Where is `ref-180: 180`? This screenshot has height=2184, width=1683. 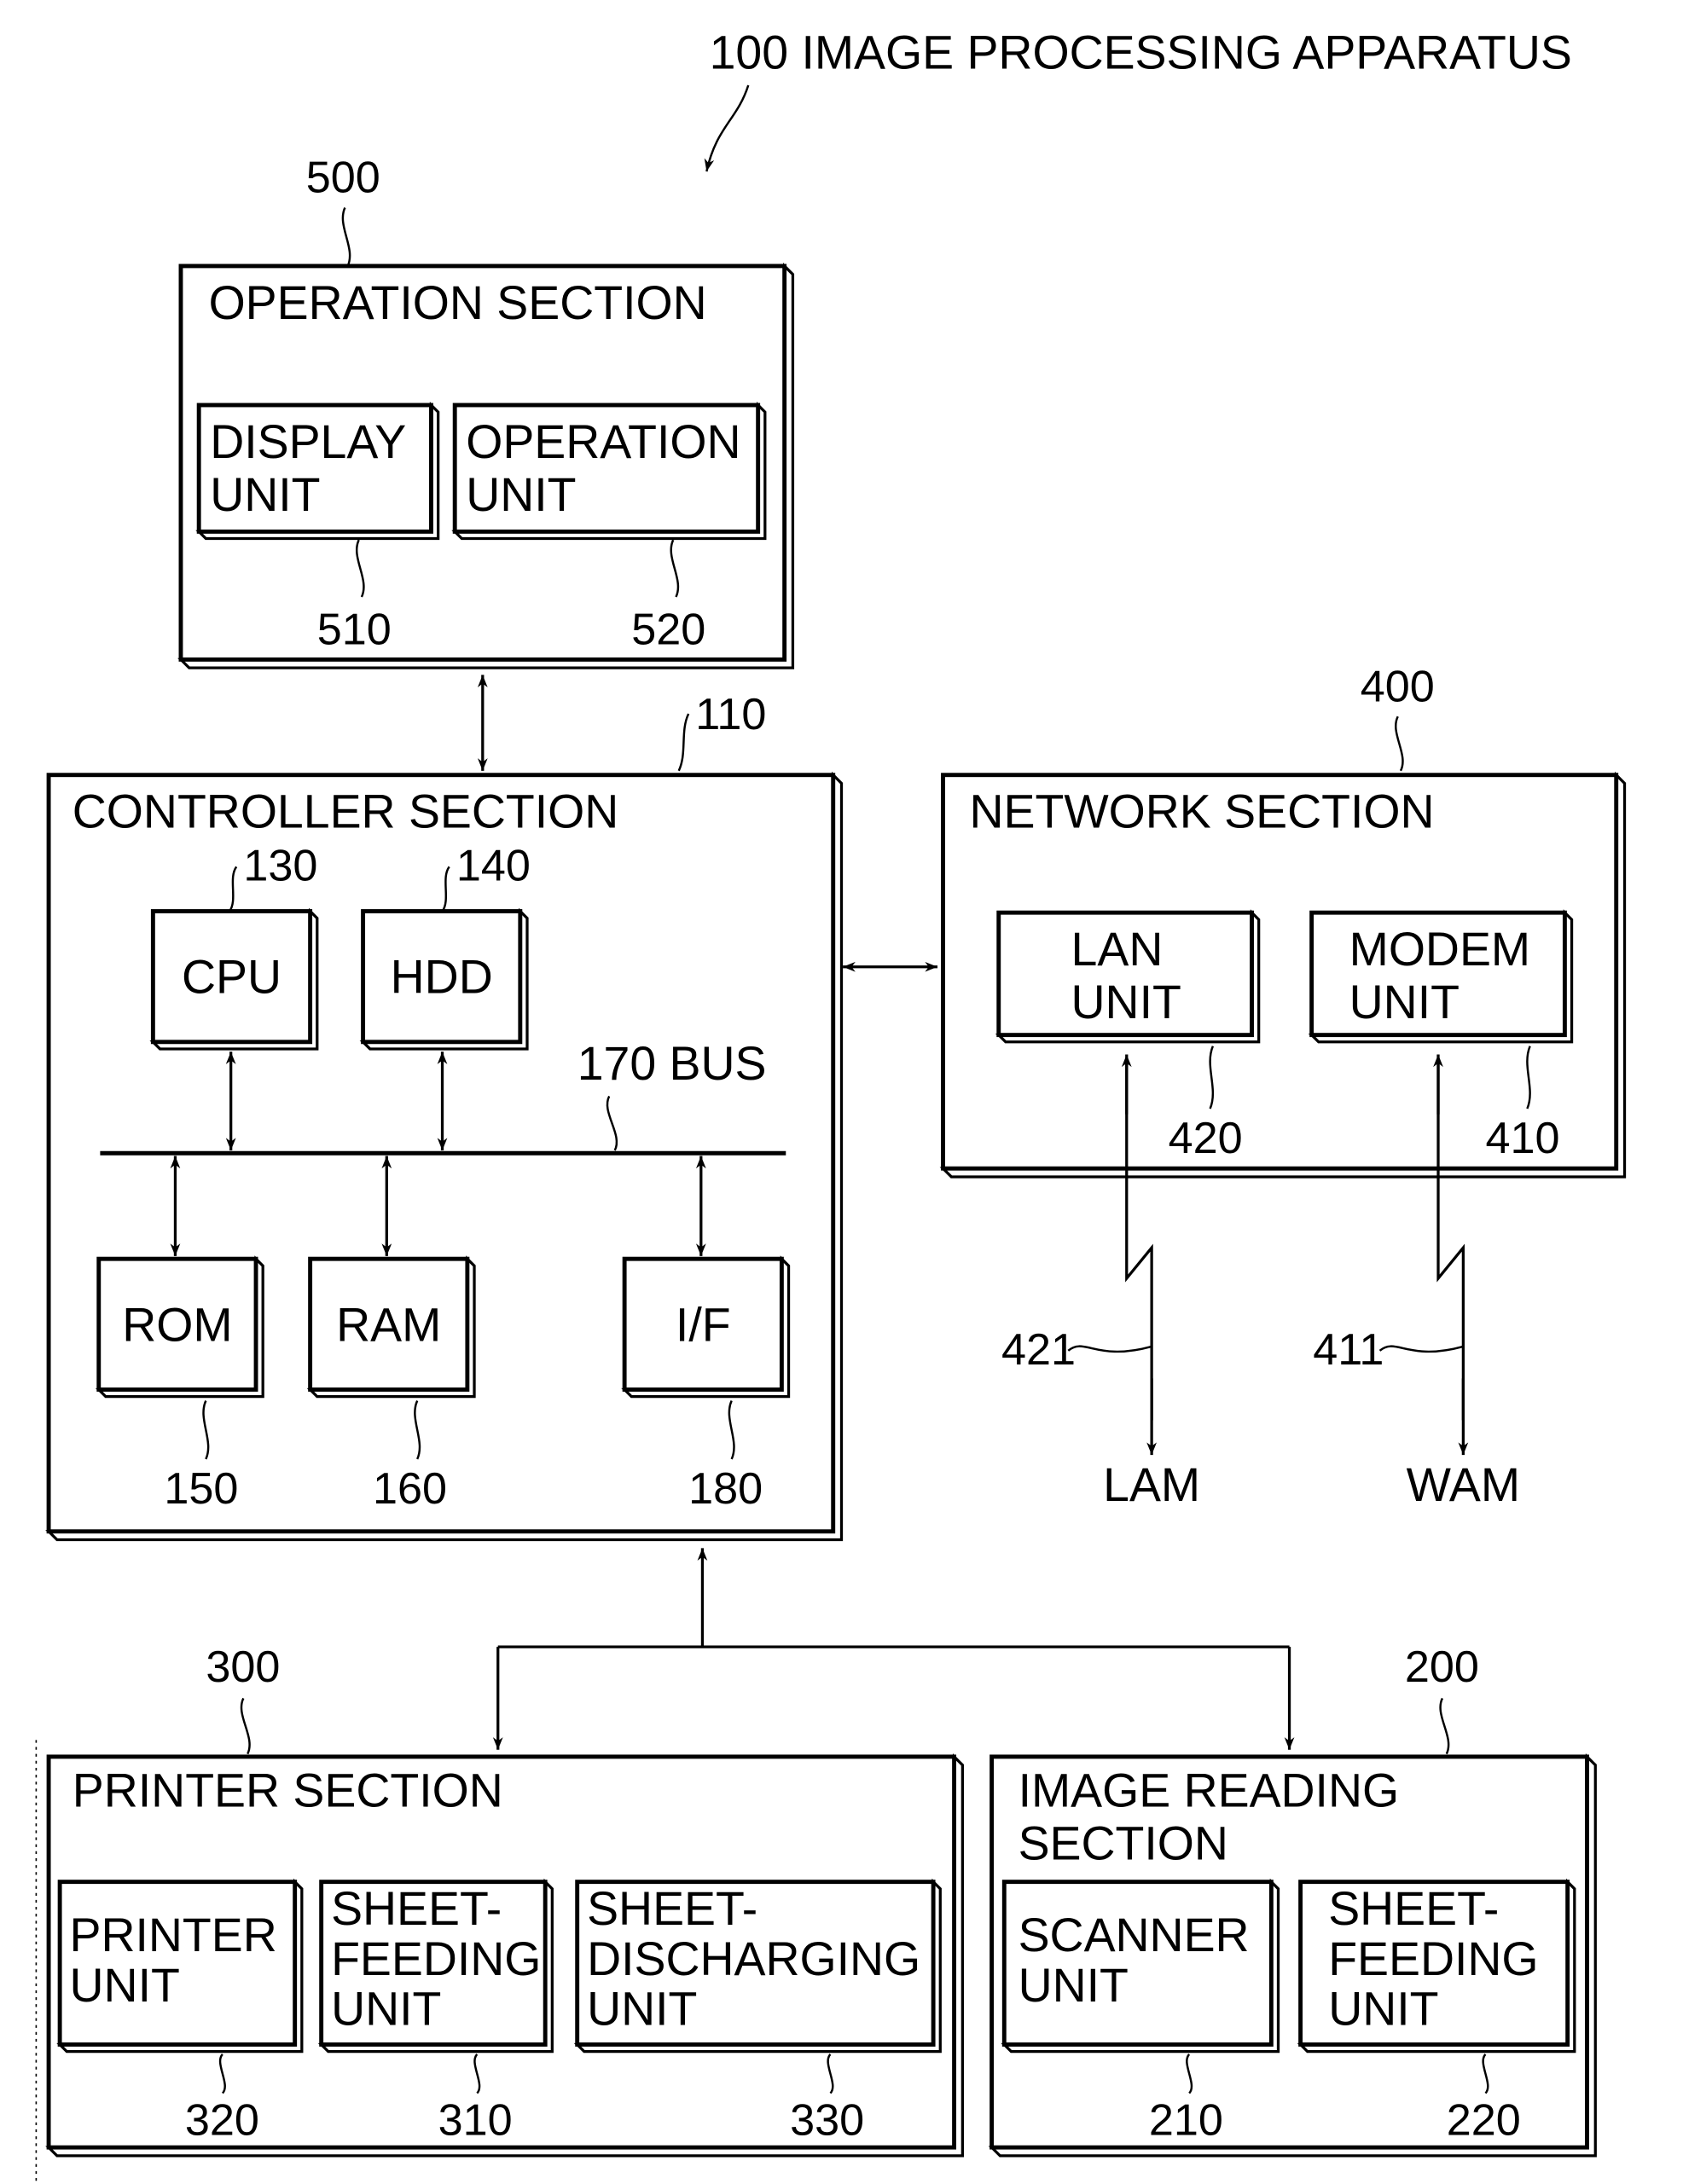 ref-180: 180 is located at coordinates (725, 1489).